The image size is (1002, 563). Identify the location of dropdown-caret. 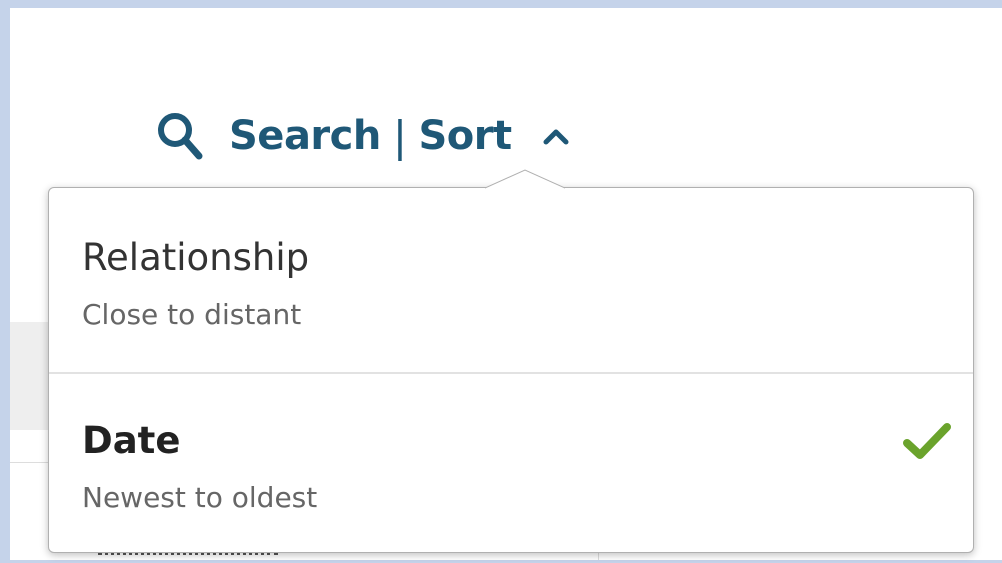
(525, 179).